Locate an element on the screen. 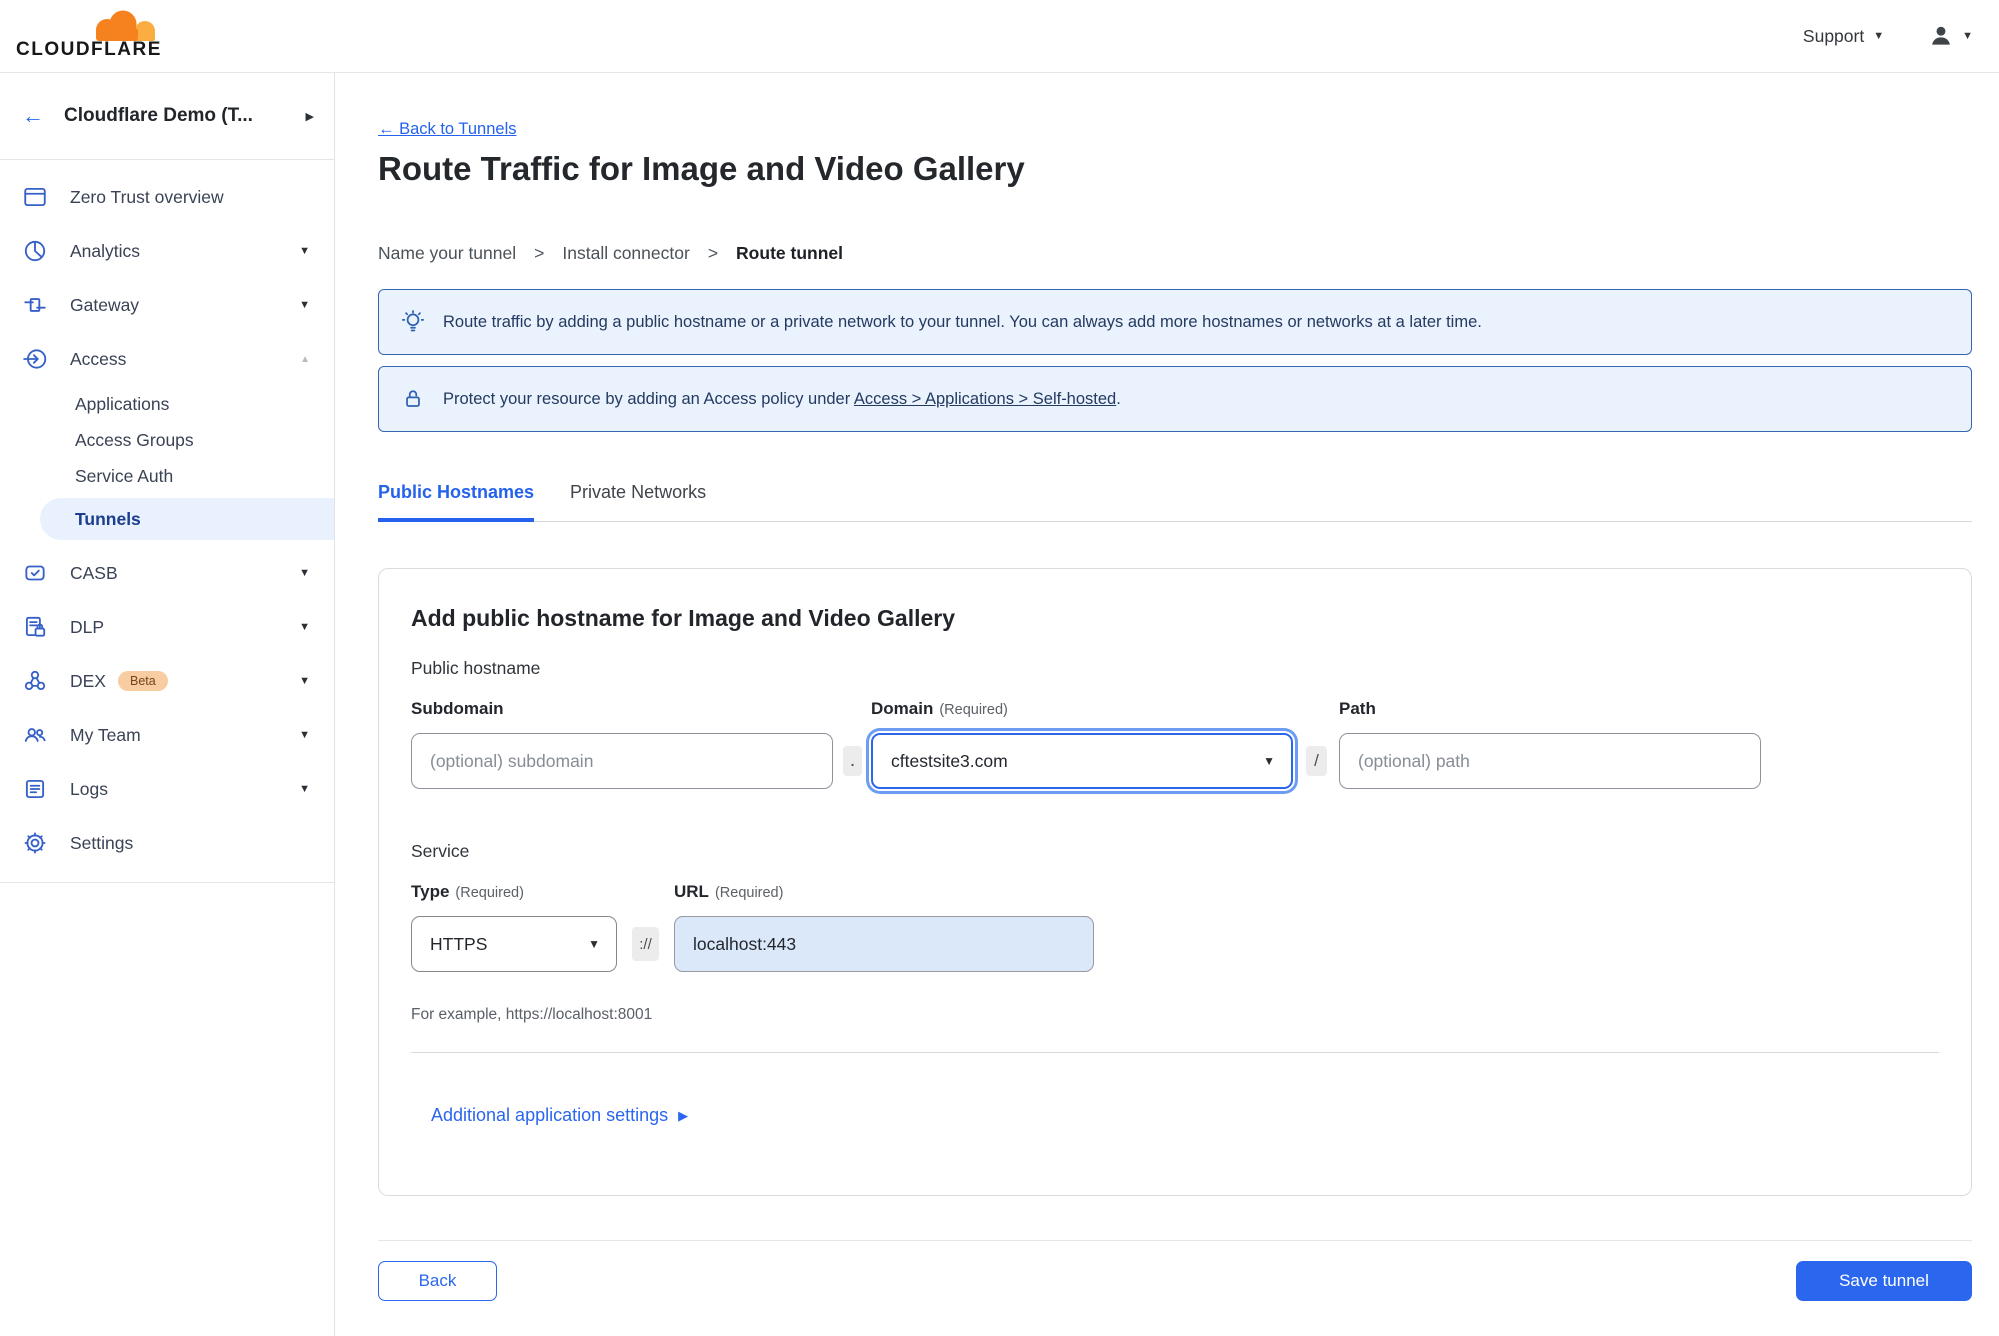 The image size is (1999, 1336). account-switcher: ← Cloudflare Demo (T... ▶ is located at coordinates (167, 116).